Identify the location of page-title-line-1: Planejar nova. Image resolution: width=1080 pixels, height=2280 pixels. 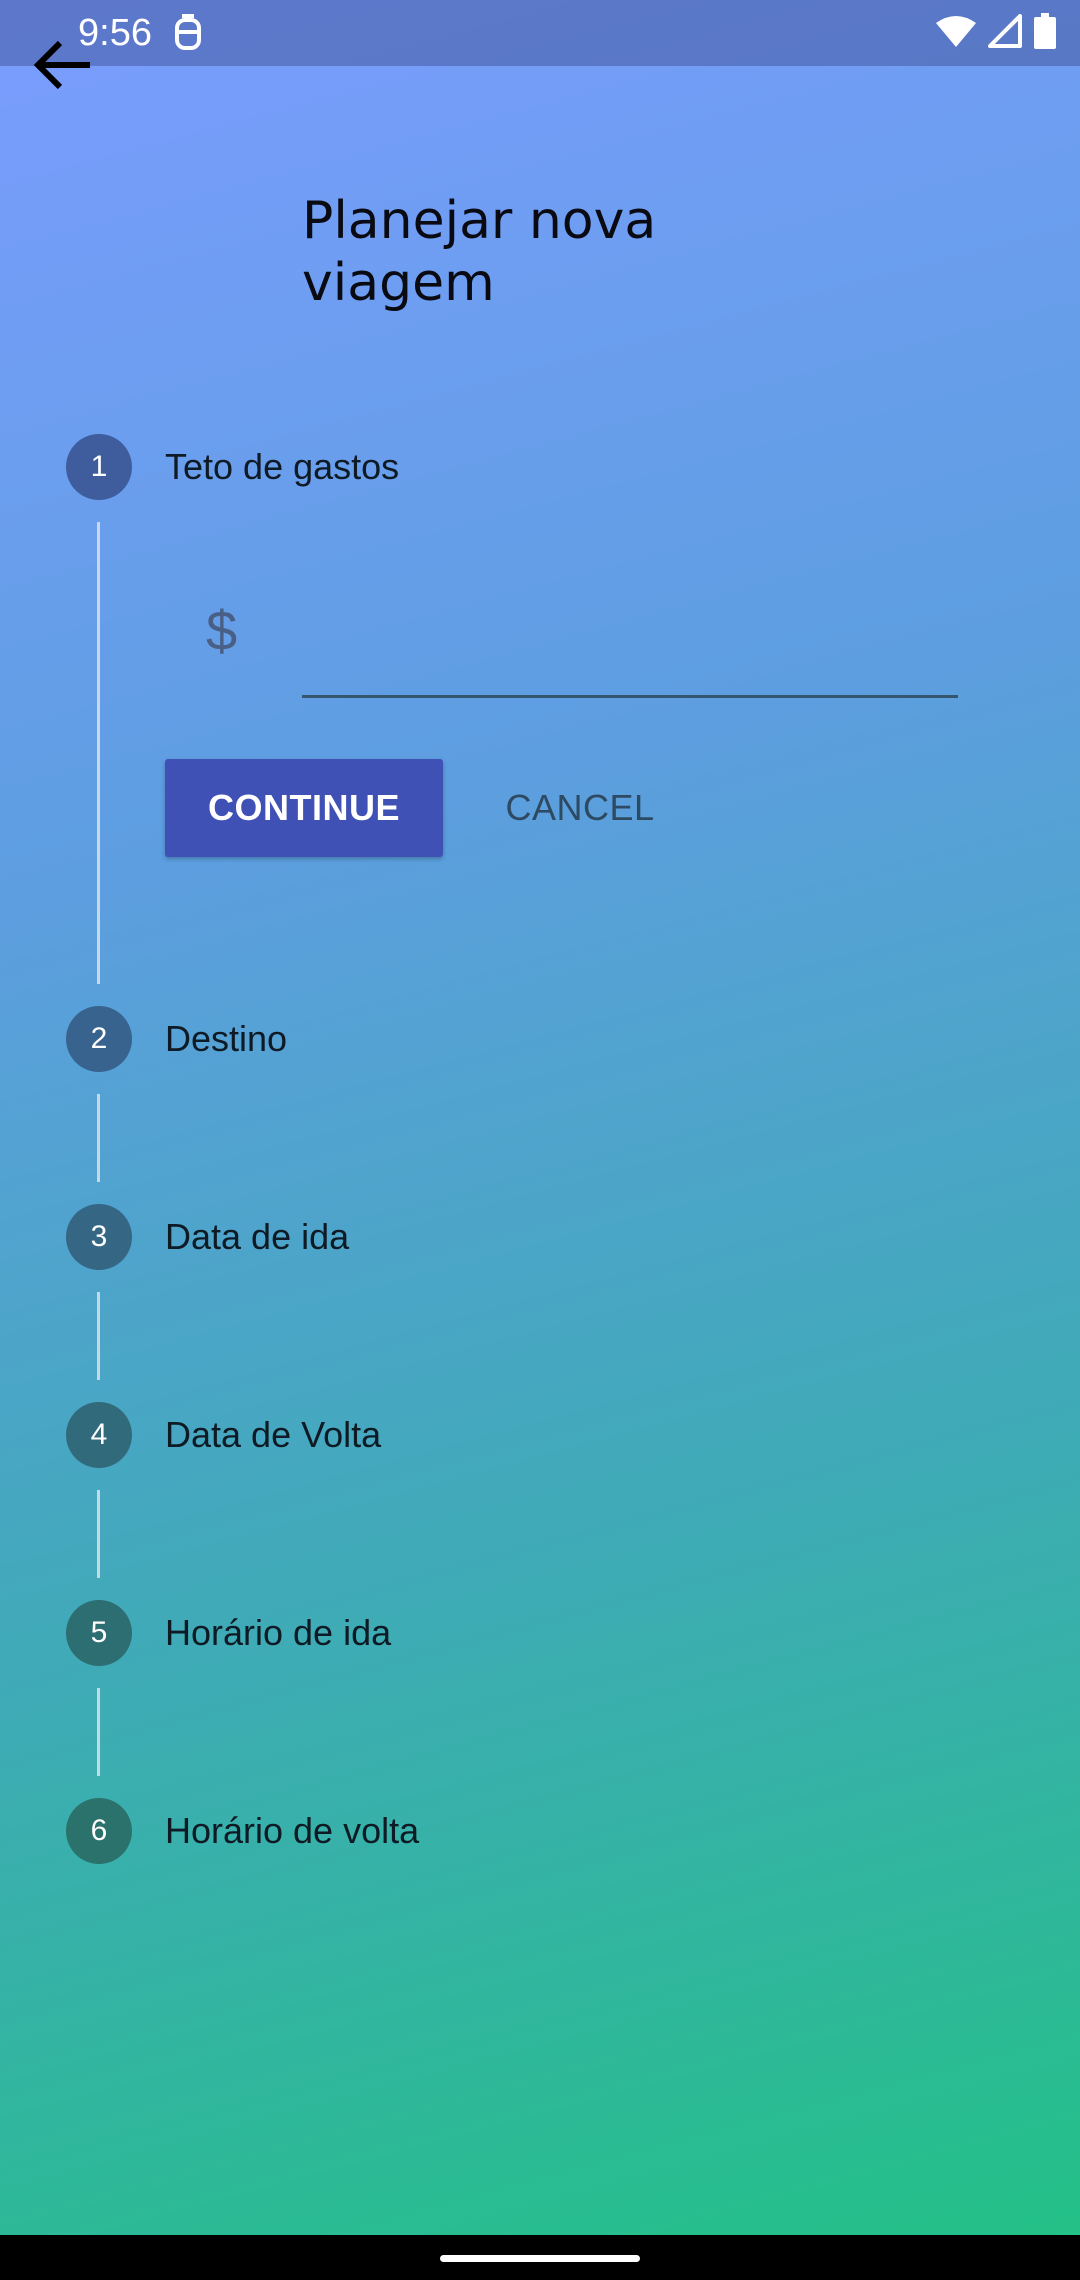
(479, 221).